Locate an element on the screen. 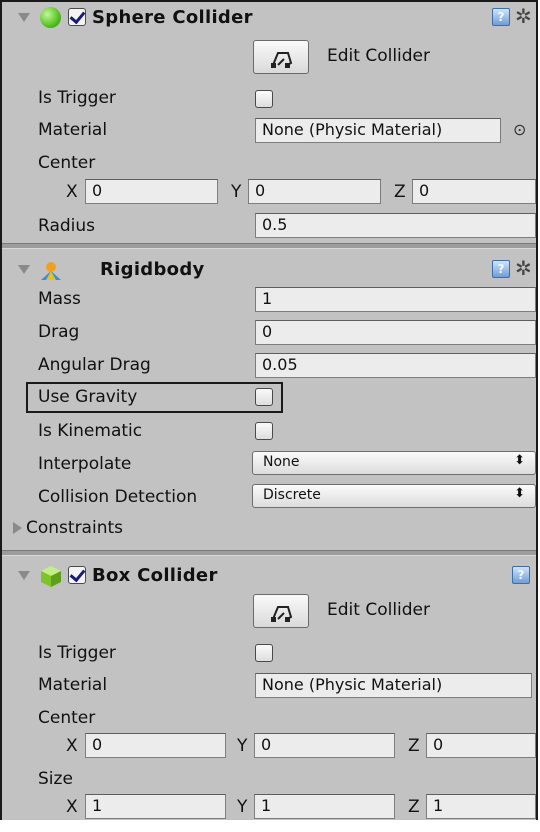 Image resolution: width=540 pixels, height=832 pixels. constraints-foldout: Constraints is located at coordinates (74, 528).